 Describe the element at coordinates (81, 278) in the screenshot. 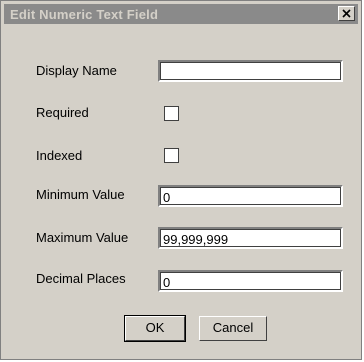

I see `decimal-places-label: Decimal Places` at that location.